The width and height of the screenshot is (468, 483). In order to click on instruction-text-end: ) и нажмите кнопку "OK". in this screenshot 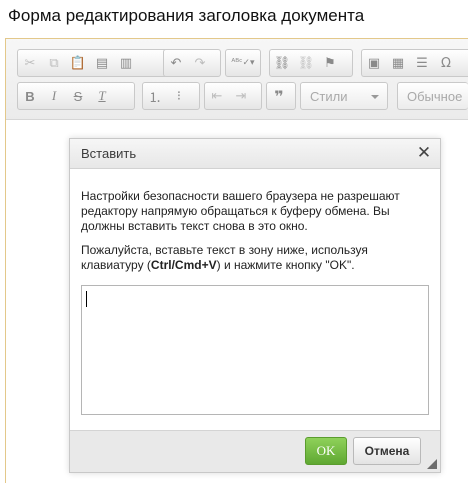, I will do `click(285, 265)`.